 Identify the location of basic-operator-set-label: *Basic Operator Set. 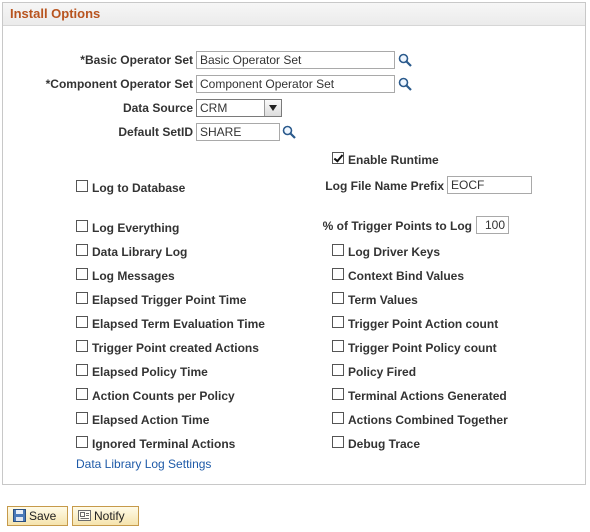
(136, 60).